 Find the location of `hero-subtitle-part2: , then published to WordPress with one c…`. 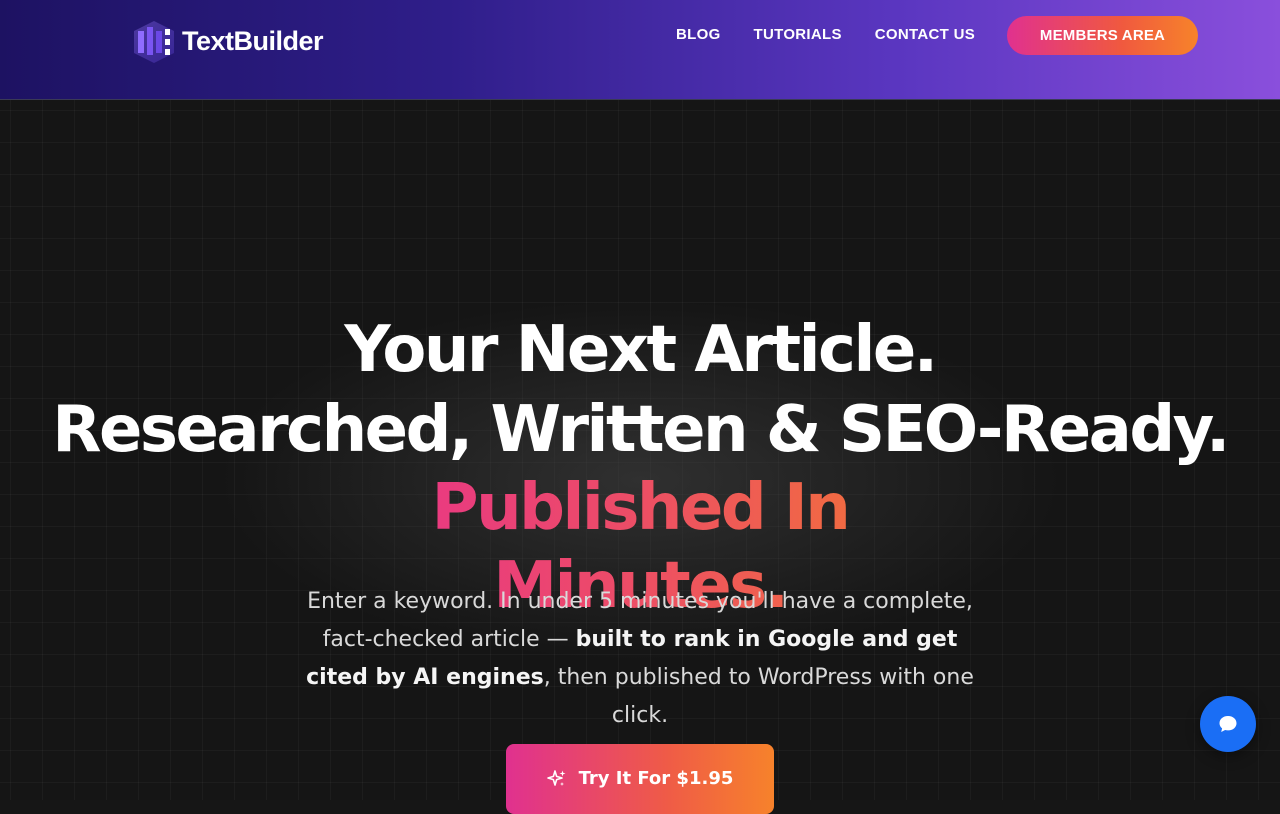

hero-subtitle-part2: , then published to WordPress with one c… is located at coordinates (758, 696).